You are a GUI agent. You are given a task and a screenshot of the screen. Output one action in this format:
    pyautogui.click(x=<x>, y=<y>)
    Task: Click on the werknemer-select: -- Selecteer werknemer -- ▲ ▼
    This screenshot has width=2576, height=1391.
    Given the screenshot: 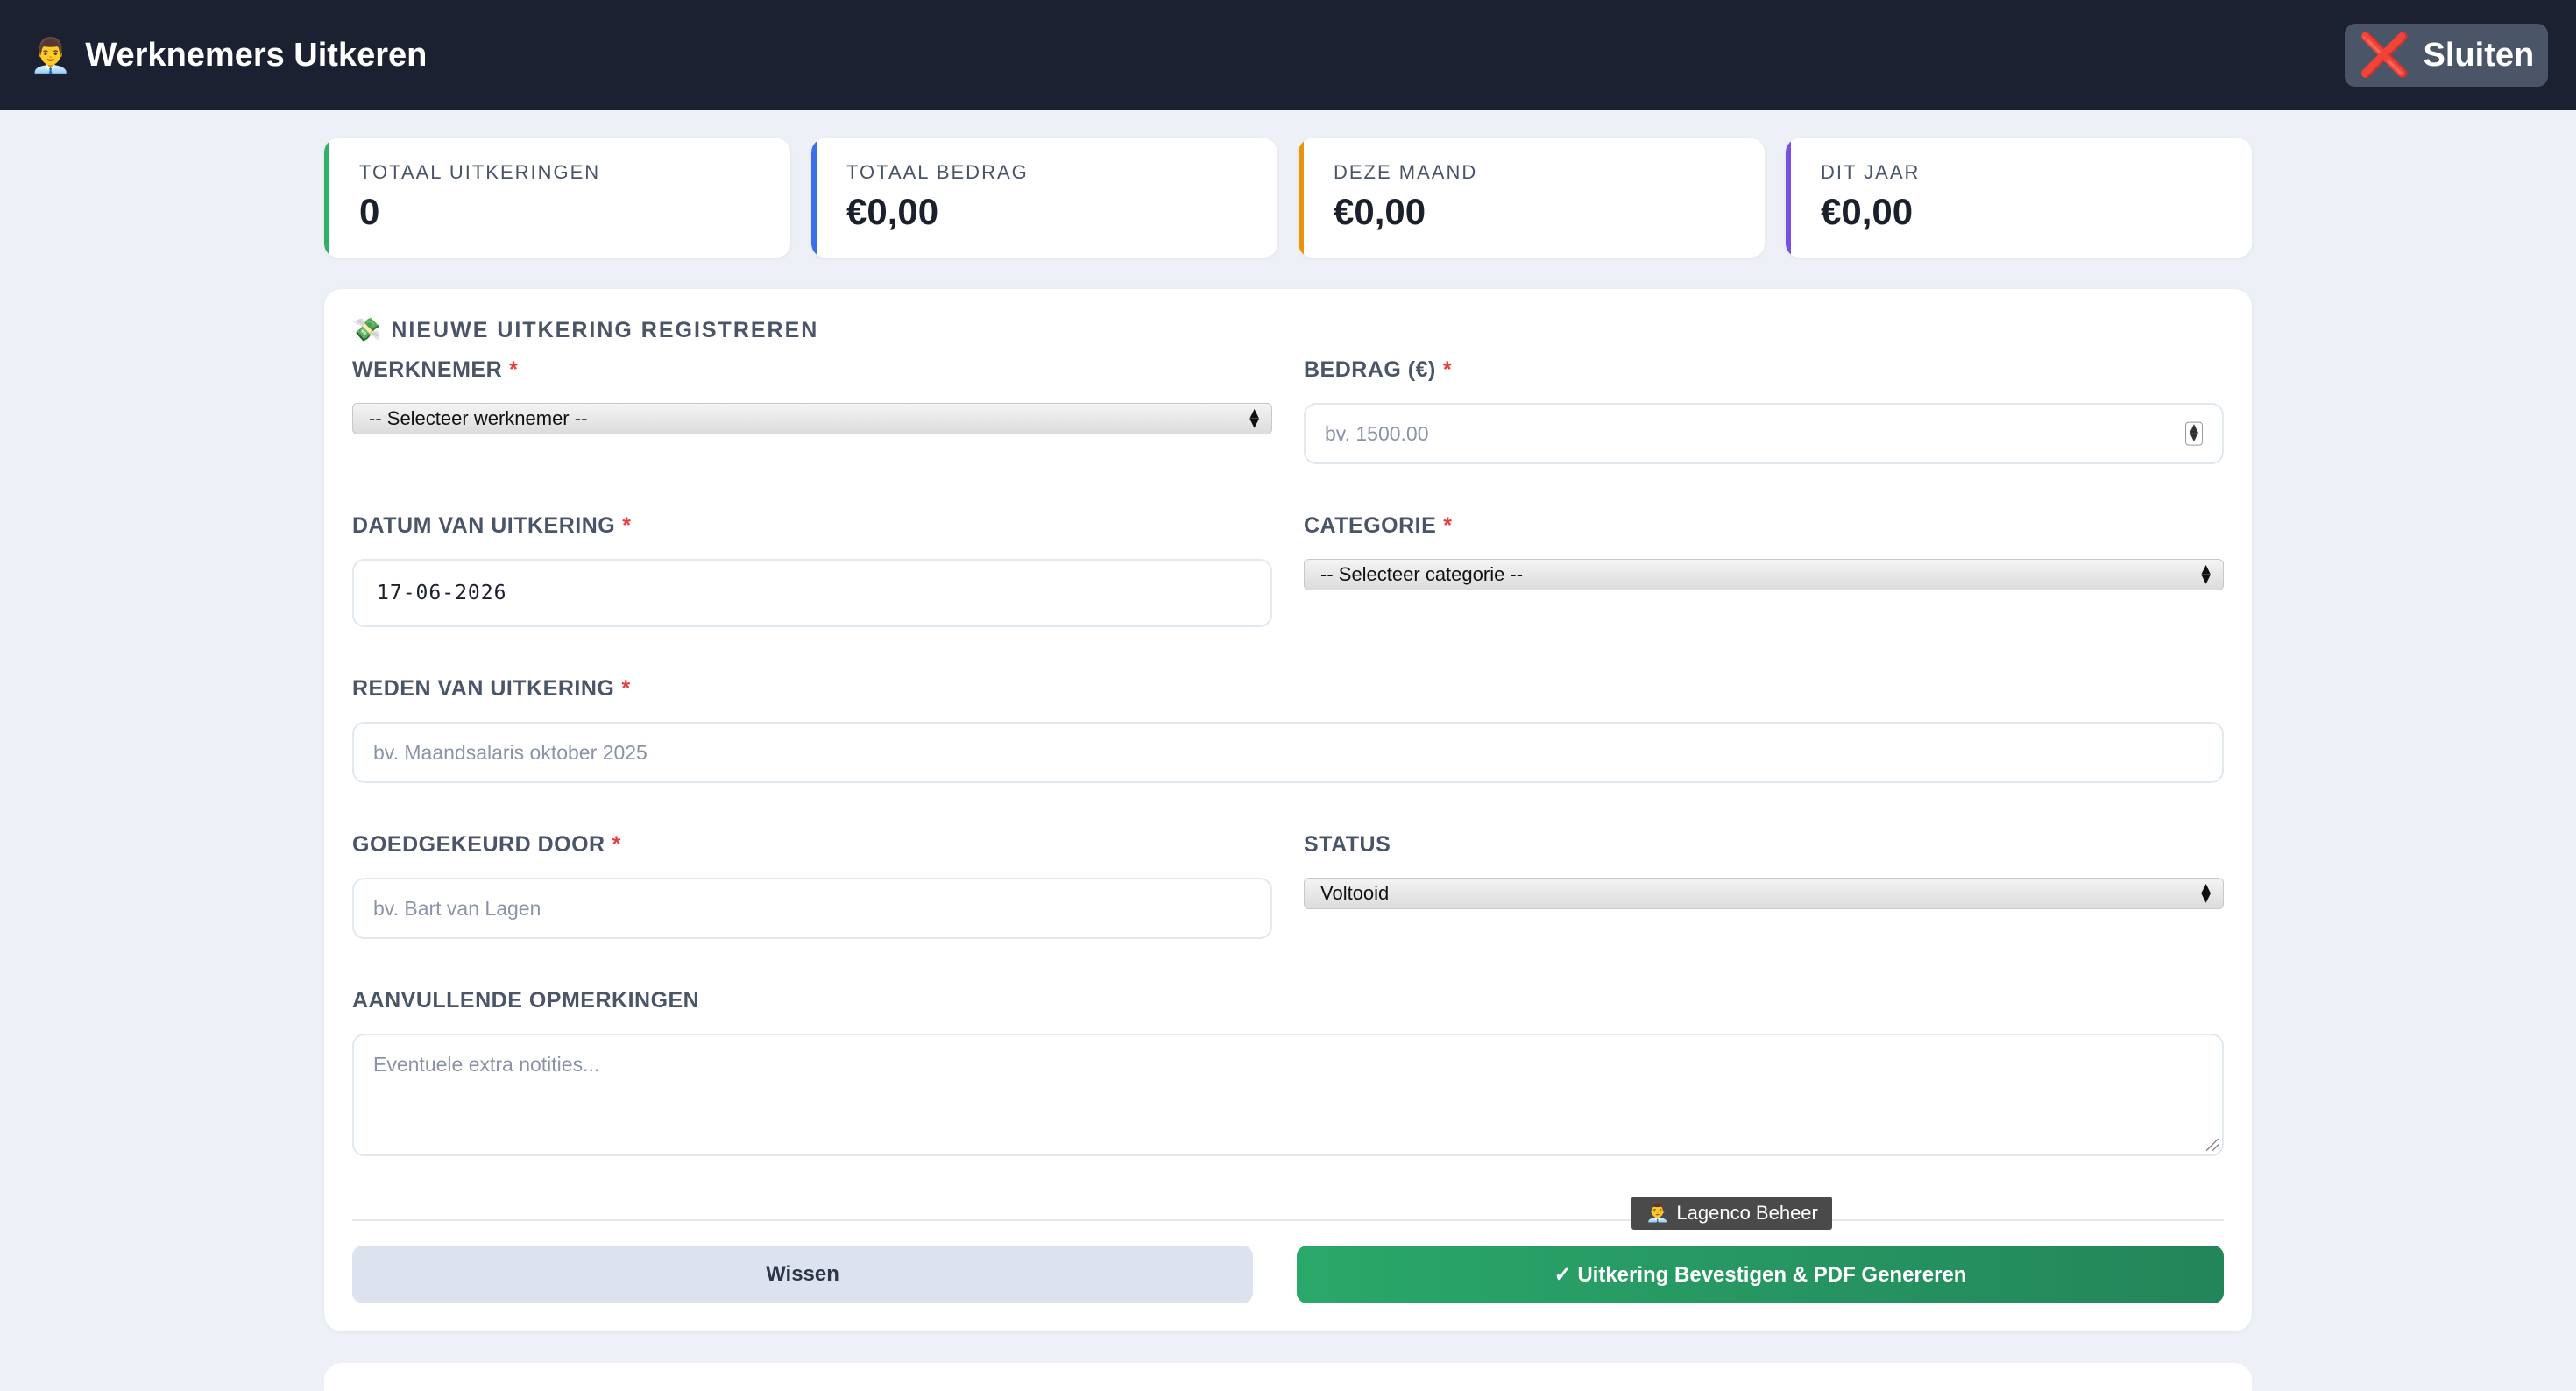 What is the action you would take?
    pyautogui.click(x=812, y=418)
    